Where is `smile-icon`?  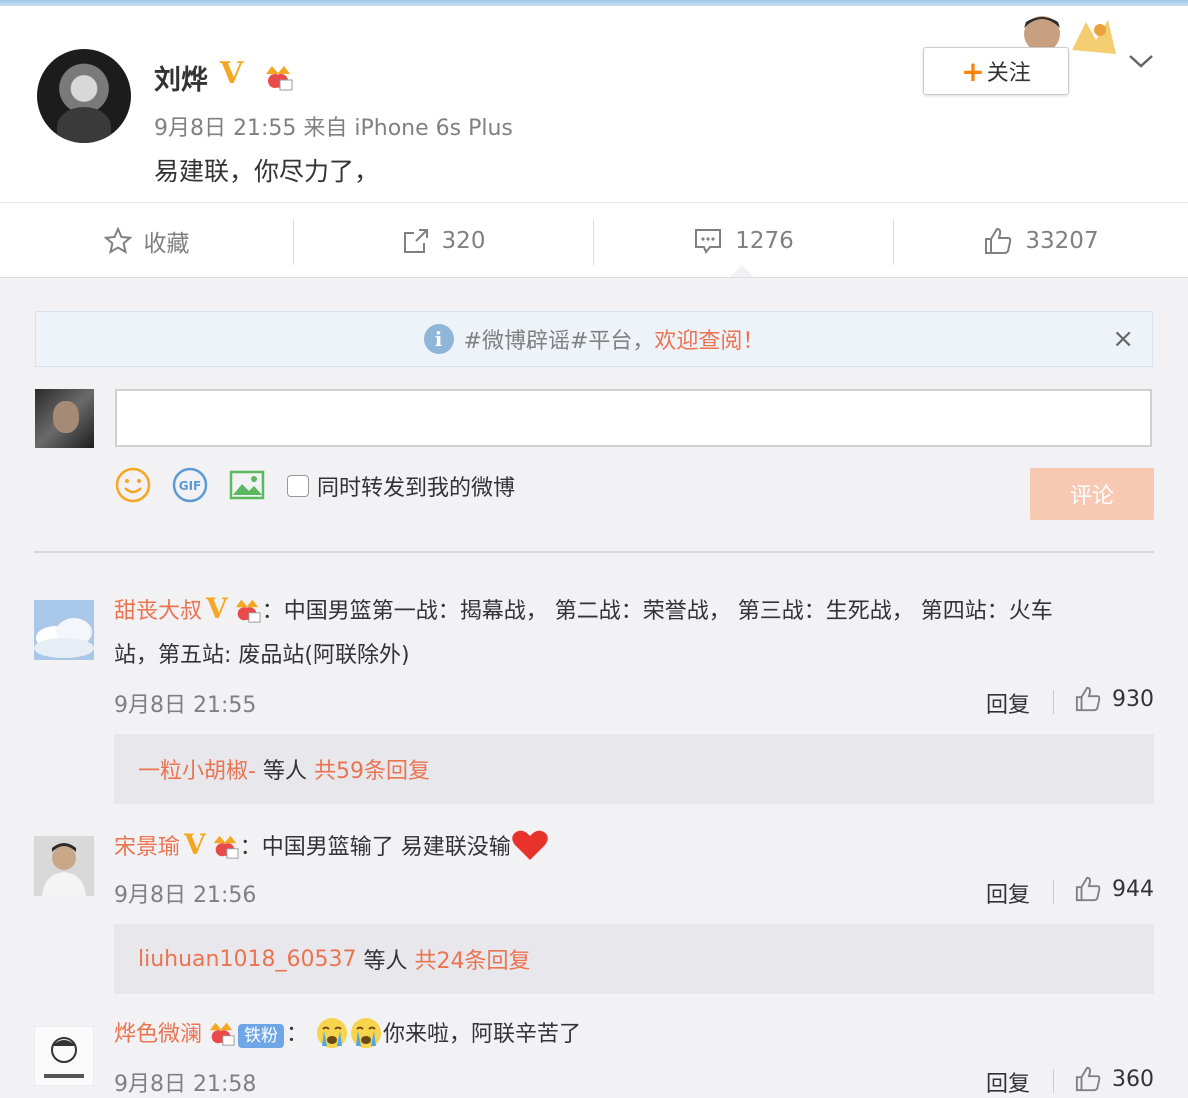
smile-icon is located at coordinates (133, 485).